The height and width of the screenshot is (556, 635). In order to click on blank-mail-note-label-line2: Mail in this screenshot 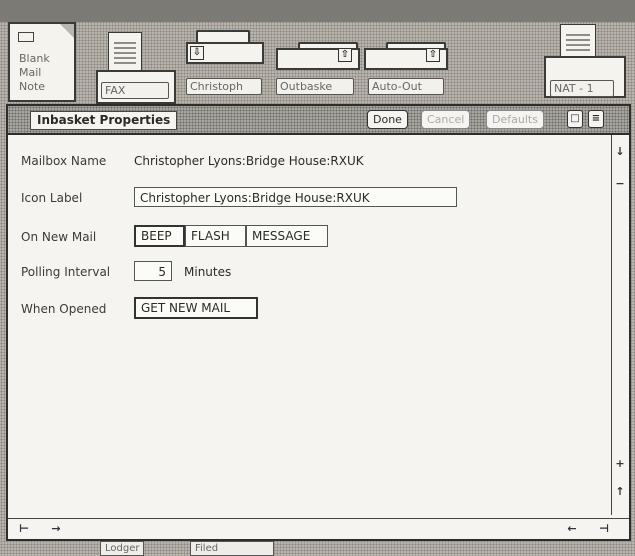, I will do `click(30, 72)`.